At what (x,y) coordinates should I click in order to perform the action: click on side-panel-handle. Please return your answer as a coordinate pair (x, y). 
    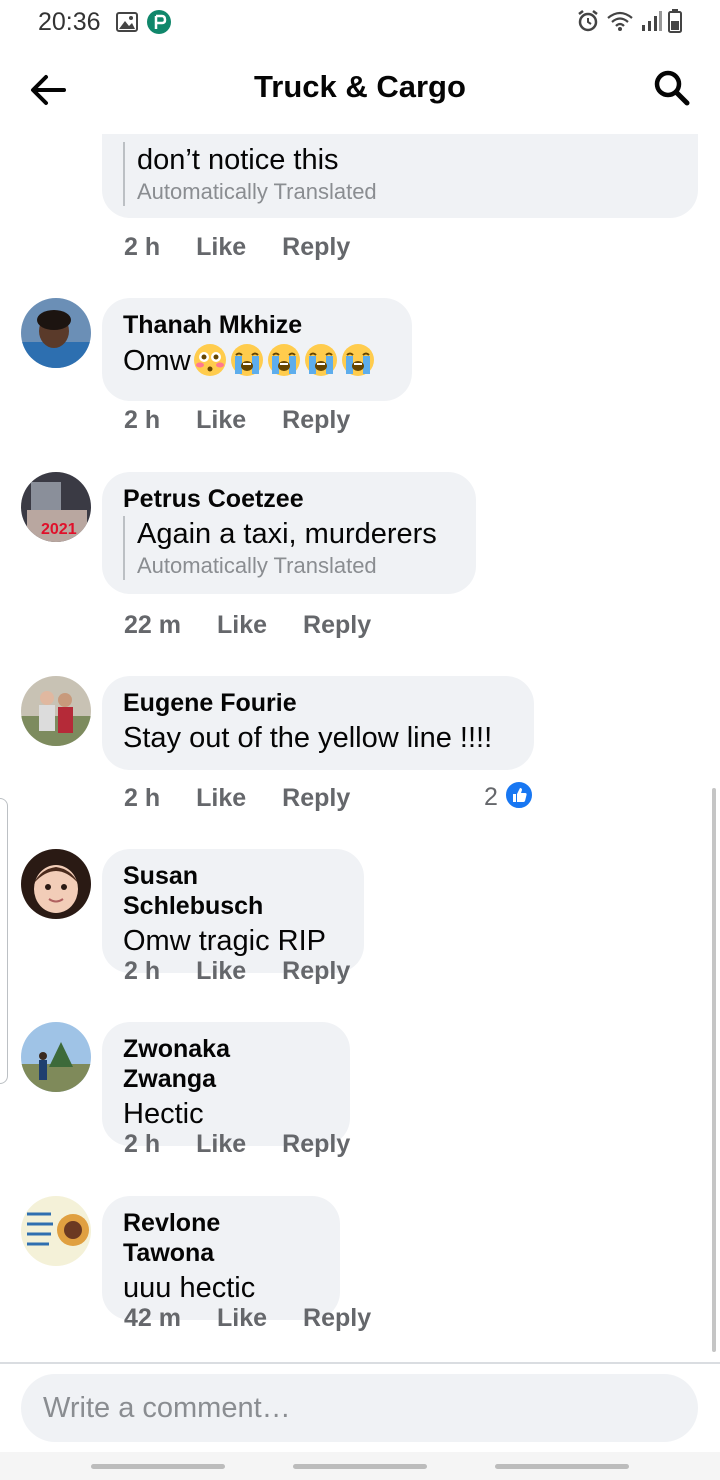
    Looking at the image, I should click on (4, 941).